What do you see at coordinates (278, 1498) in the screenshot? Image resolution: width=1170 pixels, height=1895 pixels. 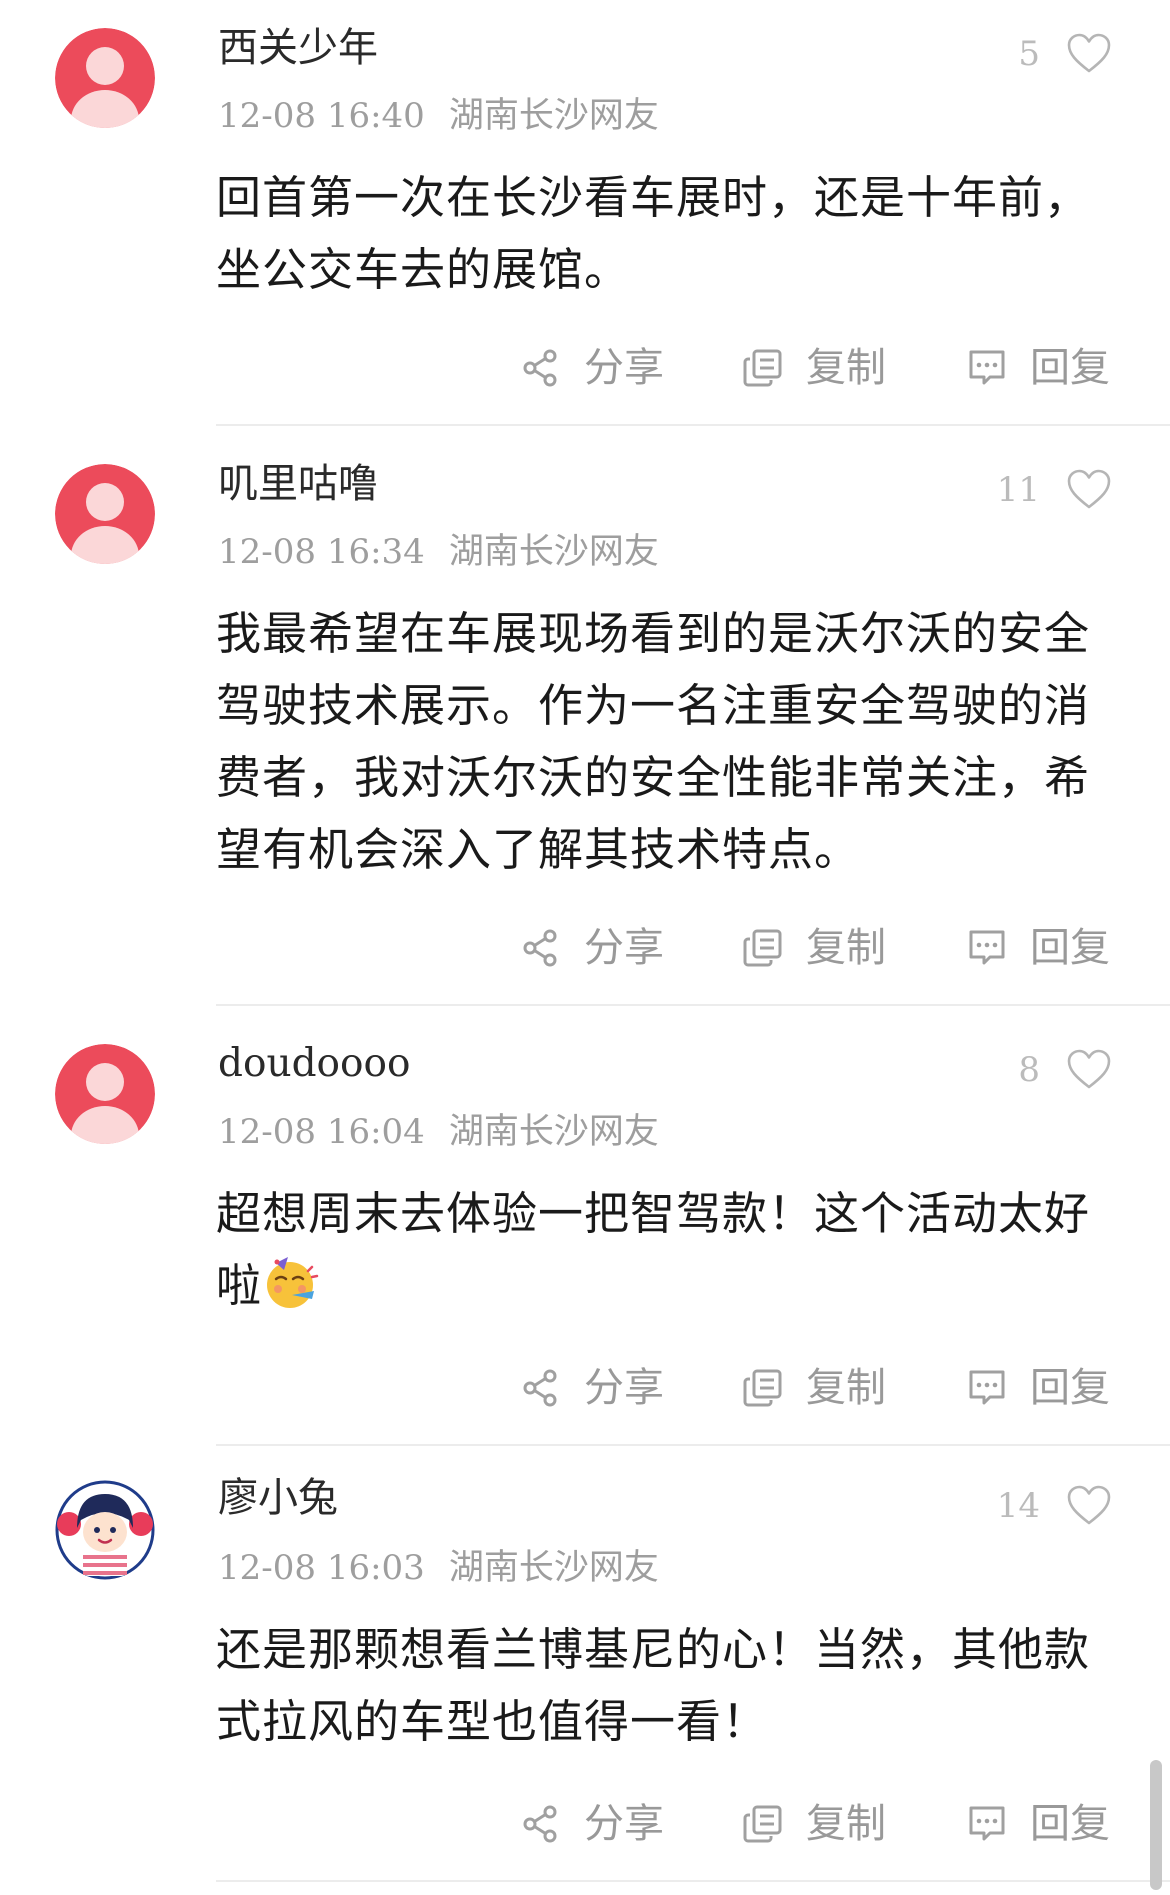 I see `username: 廖小兔` at bounding box center [278, 1498].